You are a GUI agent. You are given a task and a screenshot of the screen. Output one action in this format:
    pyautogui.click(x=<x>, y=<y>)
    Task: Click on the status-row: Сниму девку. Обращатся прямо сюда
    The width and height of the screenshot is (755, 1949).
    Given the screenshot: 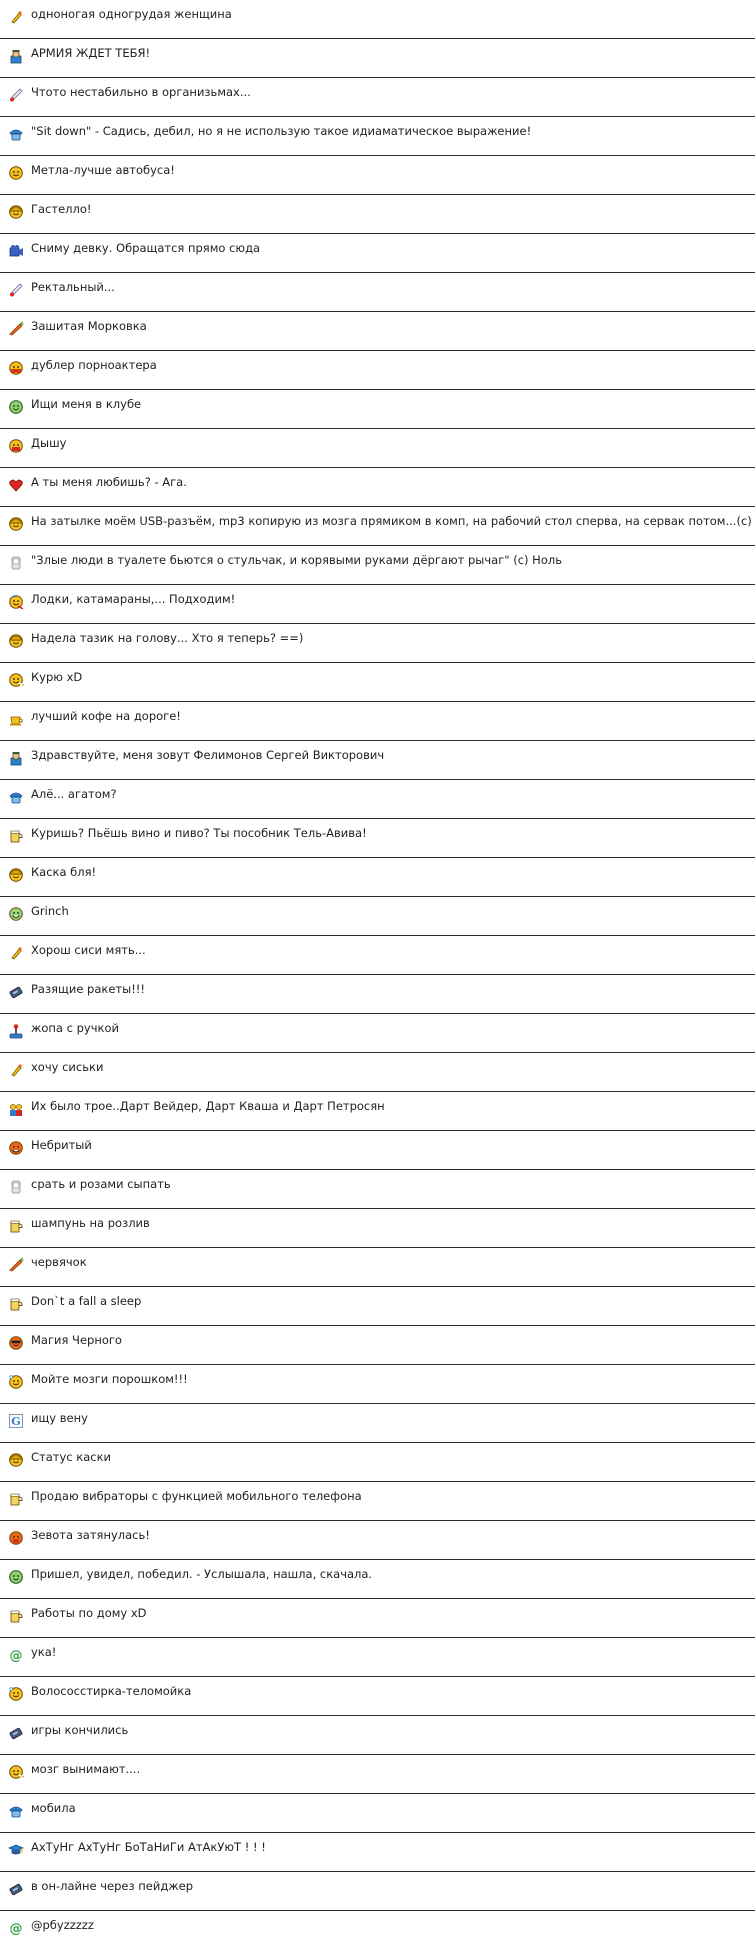 What is the action you would take?
    pyautogui.click(x=377, y=253)
    